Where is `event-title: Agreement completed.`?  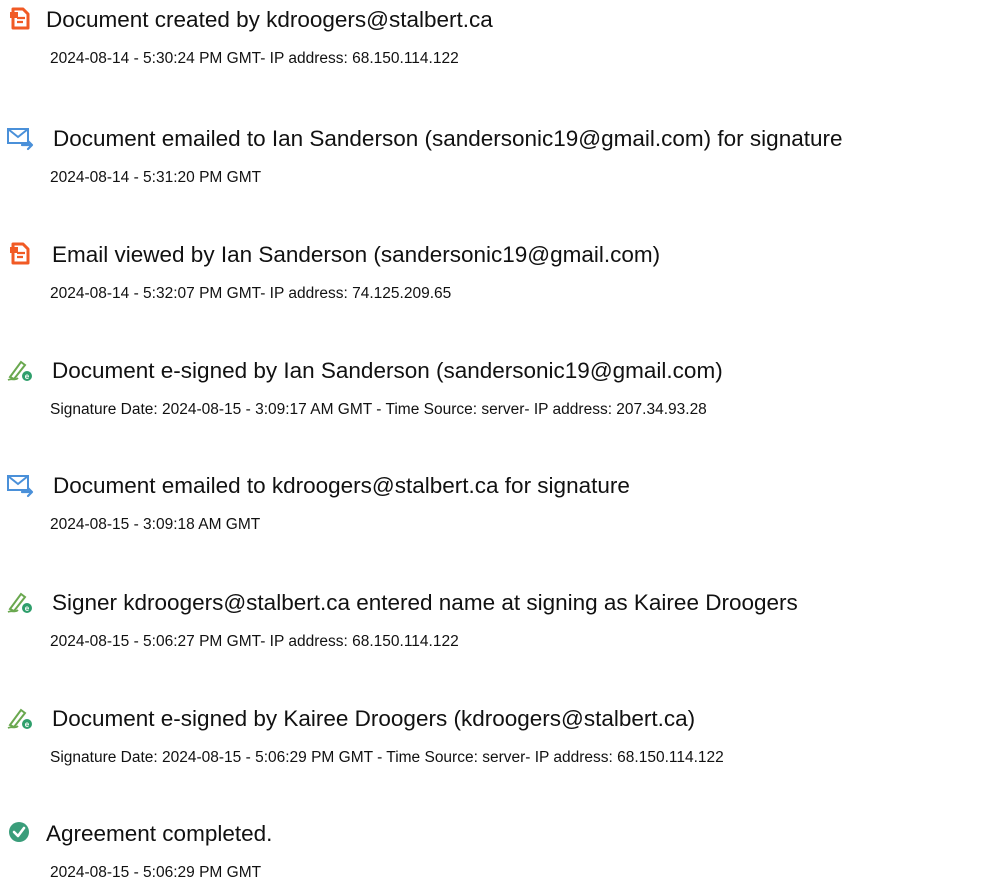 event-title: Agreement completed. is located at coordinates (159, 833).